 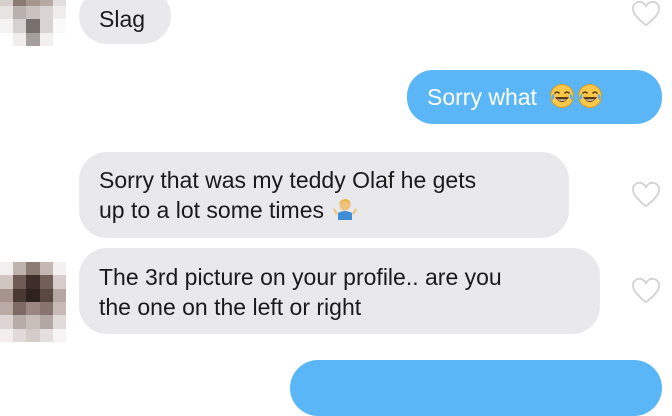 I want to click on message-bubble-outgoing: Sorry what, so click(x=534, y=97).